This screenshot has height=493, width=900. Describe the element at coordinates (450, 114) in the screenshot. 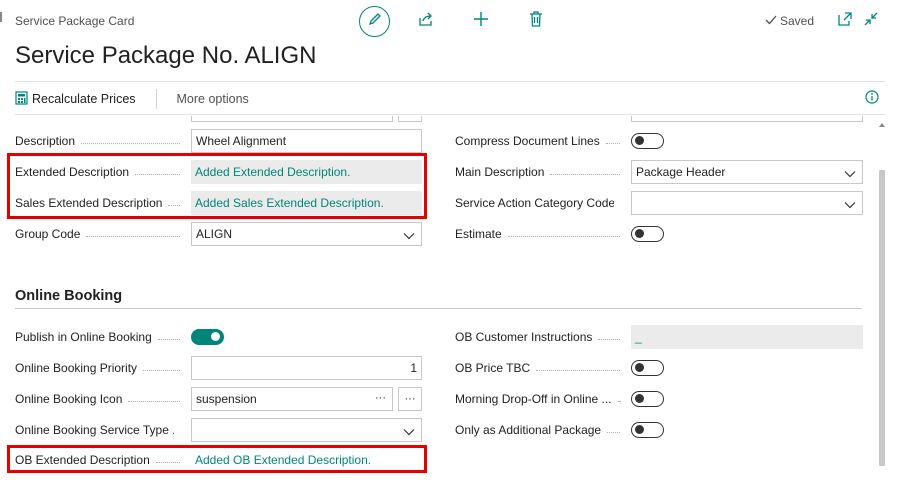

I see `action-bar-divider` at that location.